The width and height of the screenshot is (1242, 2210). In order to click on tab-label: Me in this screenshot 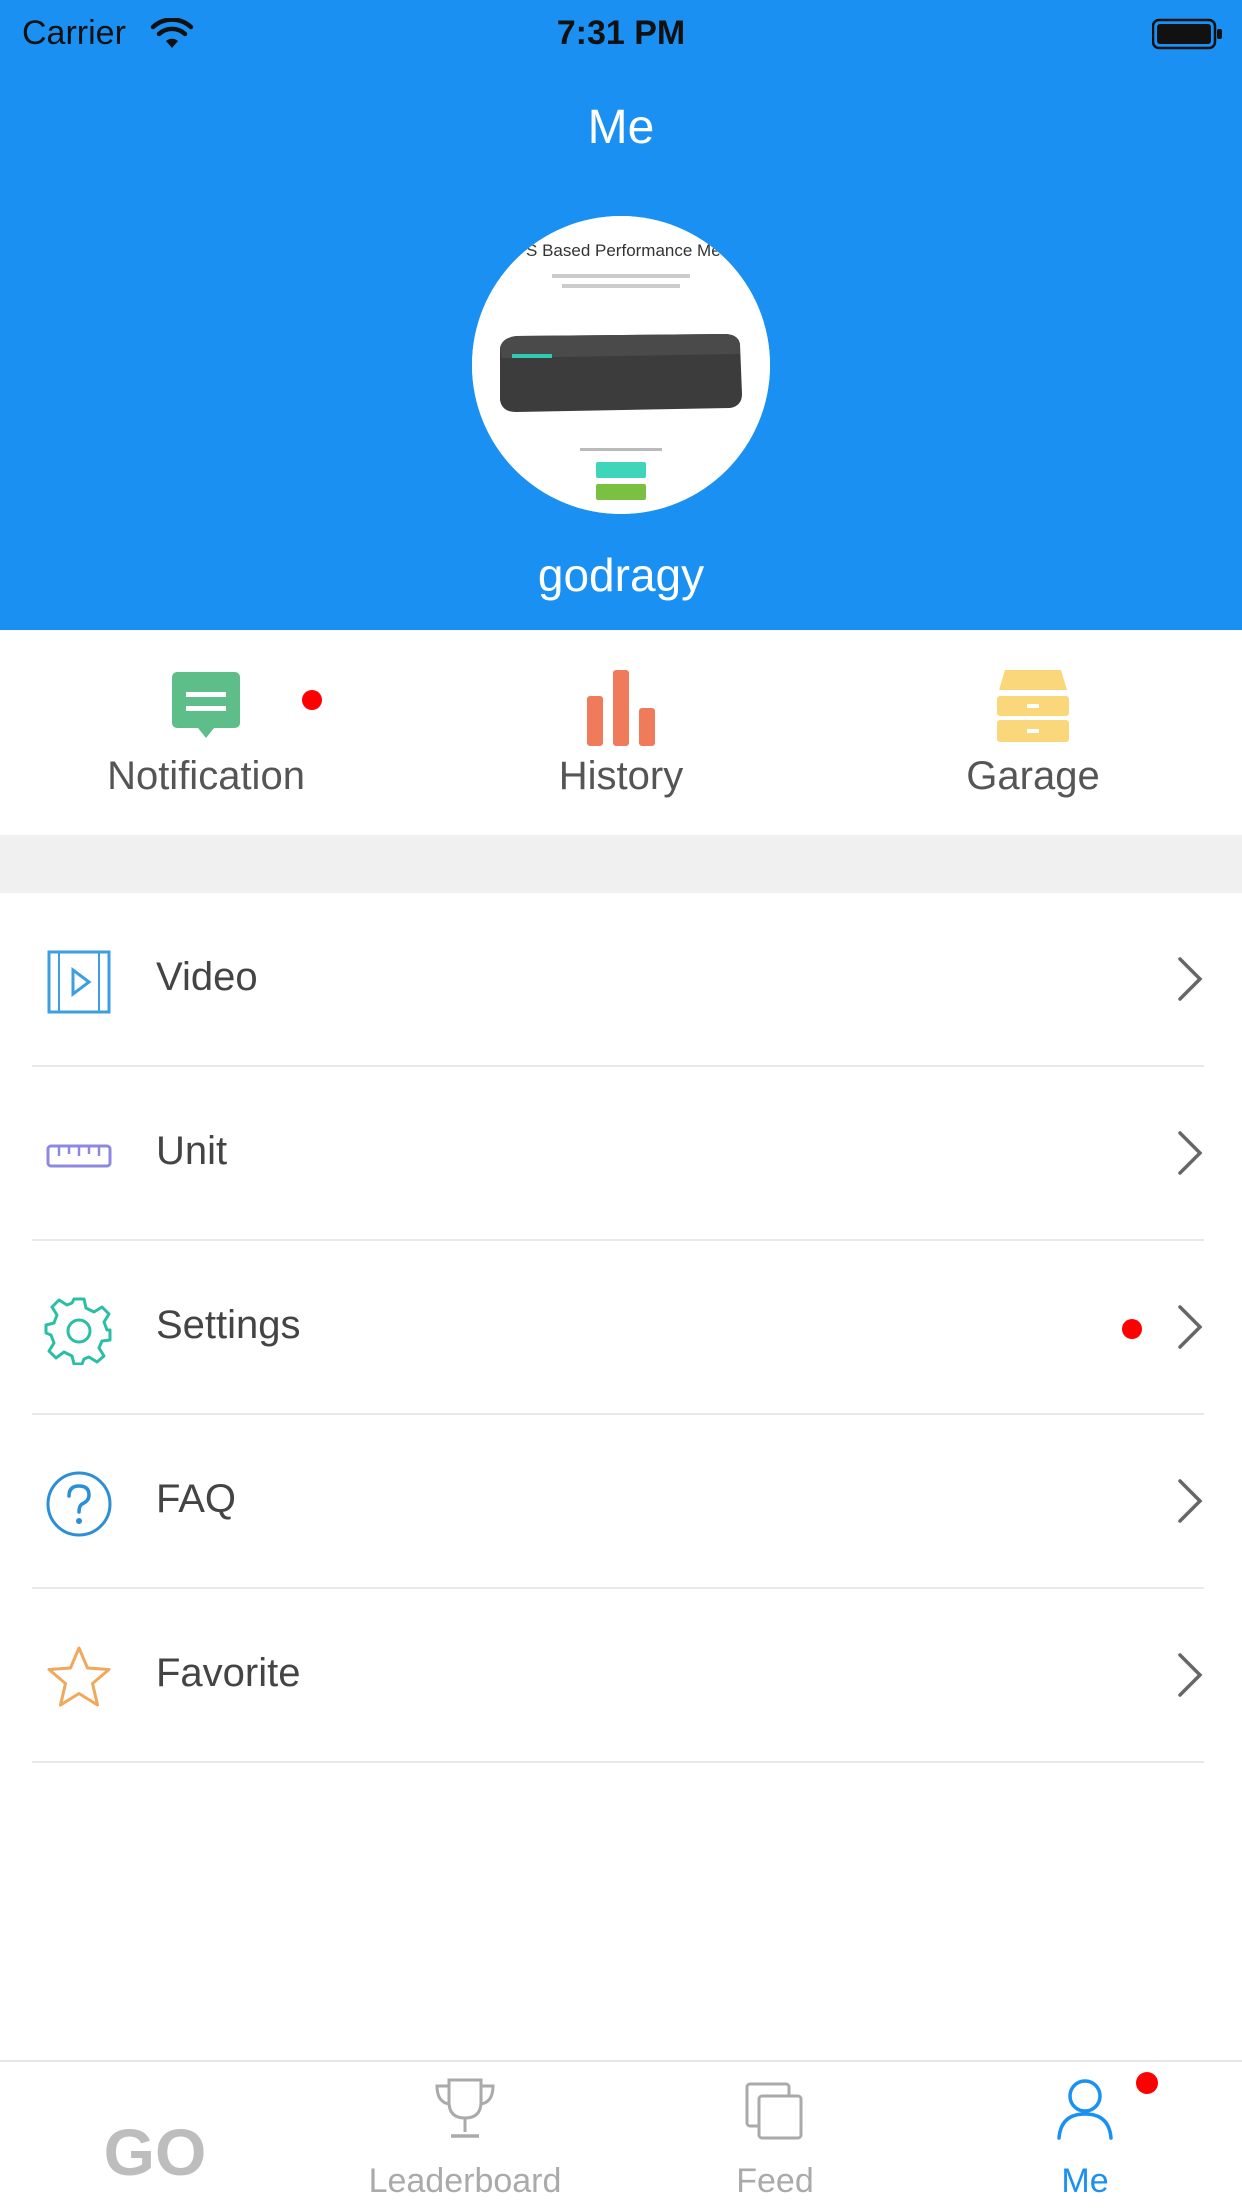, I will do `click(1085, 2181)`.